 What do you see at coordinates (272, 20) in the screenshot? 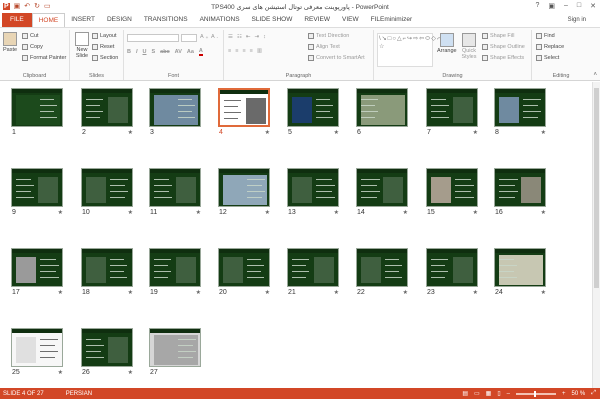
I see `tab-slide-show: SLIDE SHOW` at bounding box center [272, 20].